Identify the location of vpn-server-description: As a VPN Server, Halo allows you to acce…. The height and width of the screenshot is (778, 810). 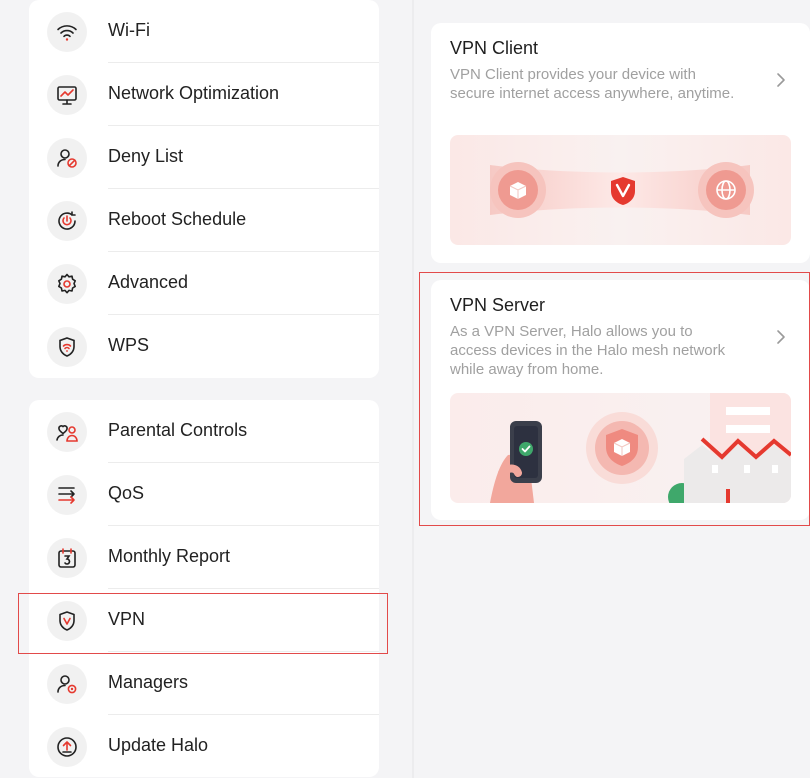
(588, 350).